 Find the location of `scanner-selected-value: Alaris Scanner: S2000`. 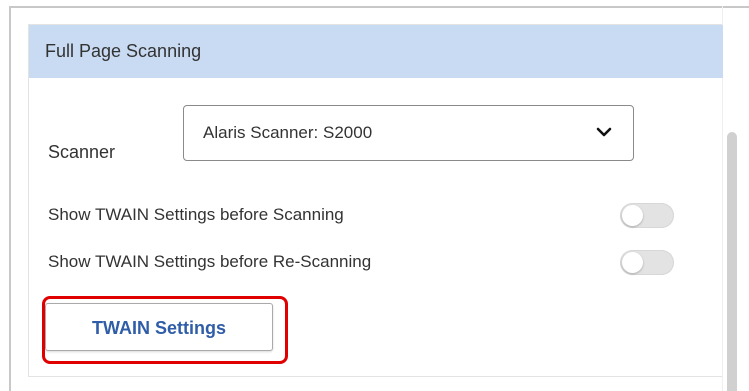

scanner-selected-value: Alaris Scanner: S2000 is located at coordinates (288, 132).